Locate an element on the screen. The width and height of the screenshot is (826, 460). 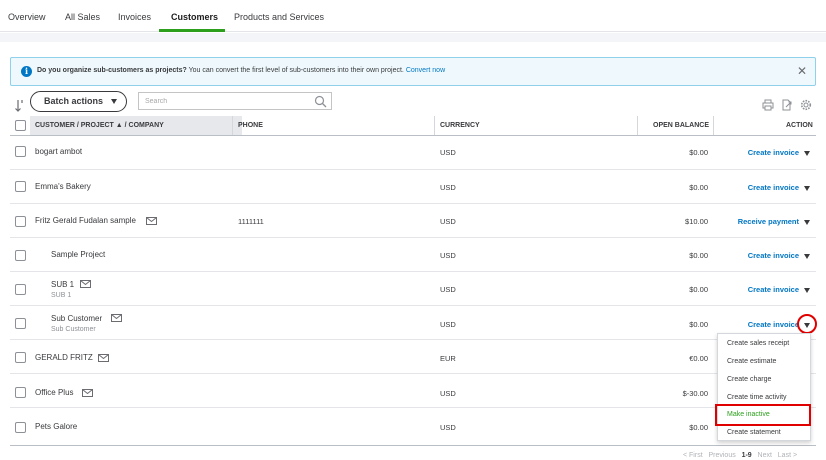
sort-icon is located at coordinates (20, 106).